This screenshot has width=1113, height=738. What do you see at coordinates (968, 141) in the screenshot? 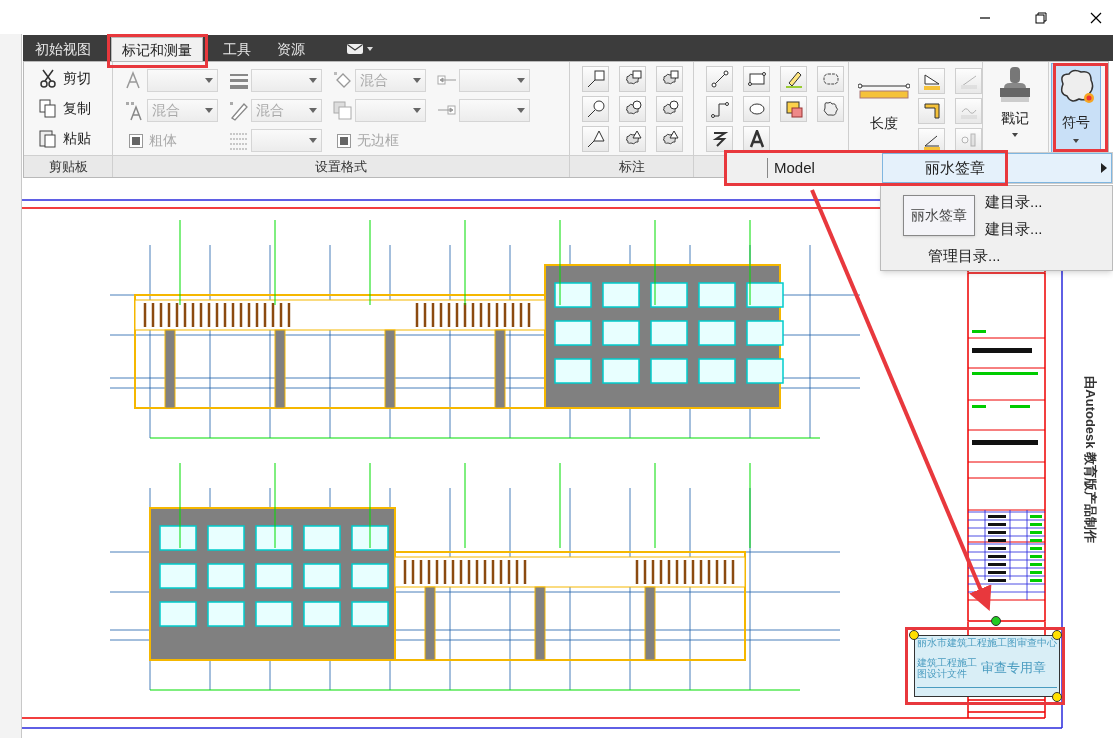
I see `count-icon` at bounding box center [968, 141].